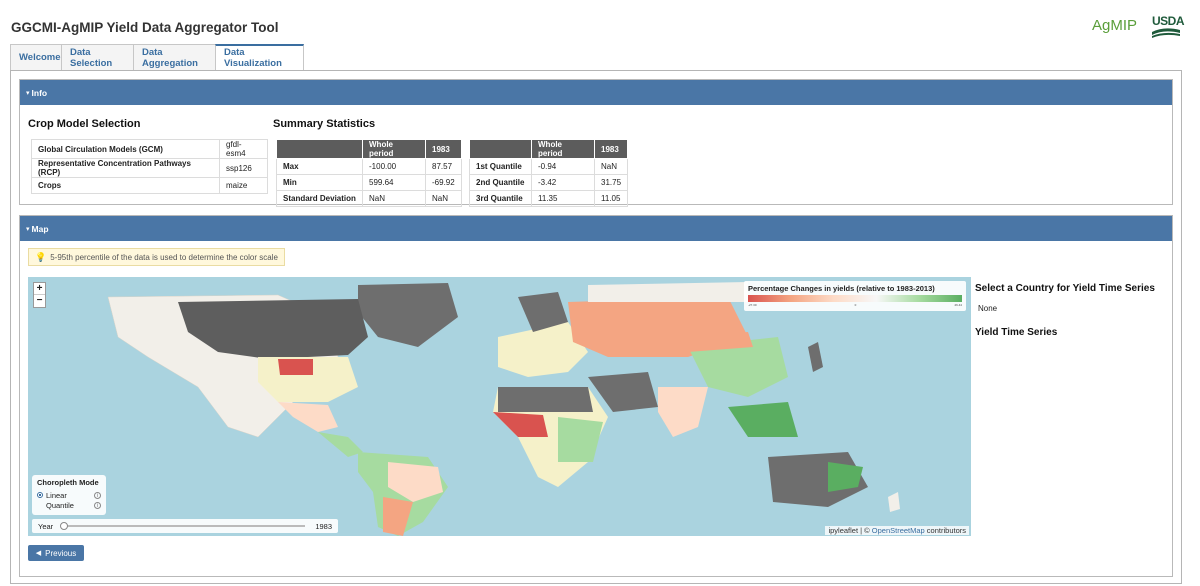  Describe the element at coordinates (1166, 33) in the screenshot. I see `usda-logo-swoosh` at that location.